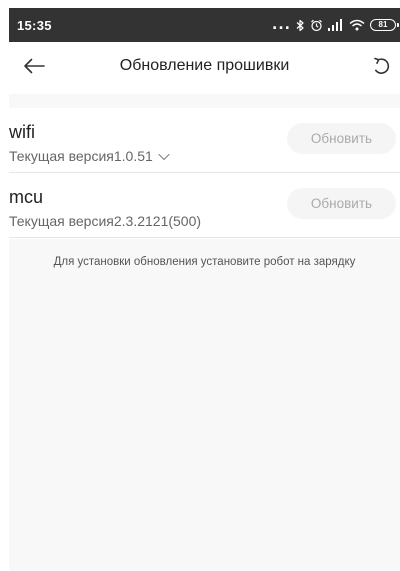 The height and width of the screenshot is (571, 400). Describe the element at coordinates (34, 25) in the screenshot. I see `status-time: 15:35` at that location.